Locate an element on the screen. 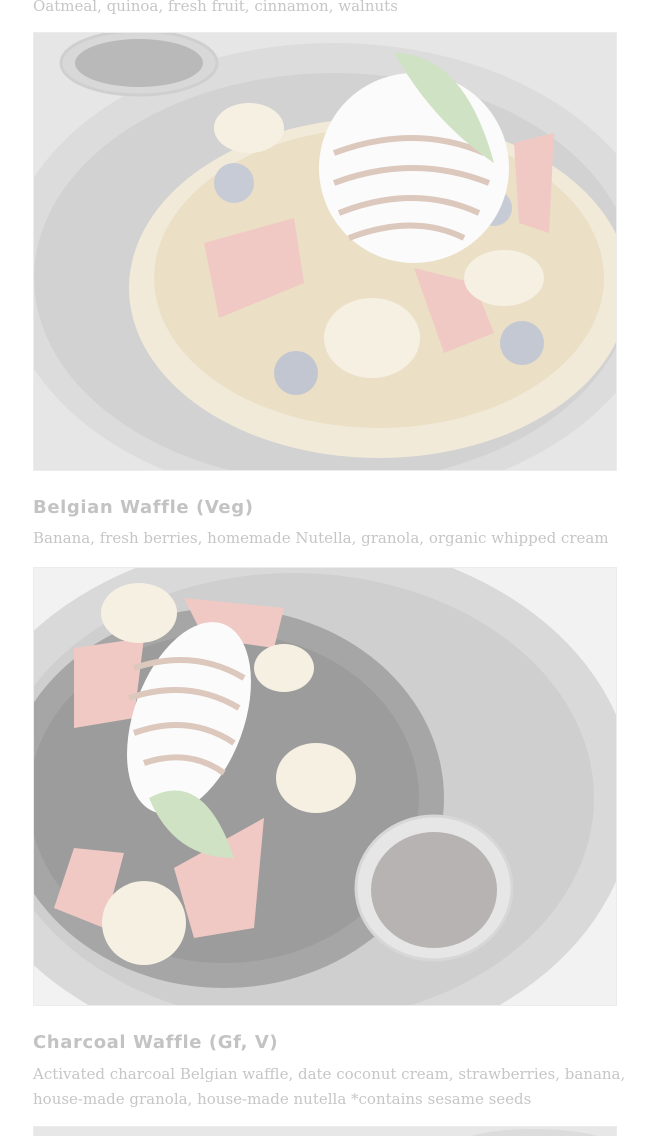  next-item-illustration is located at coordinates (325, 1131).